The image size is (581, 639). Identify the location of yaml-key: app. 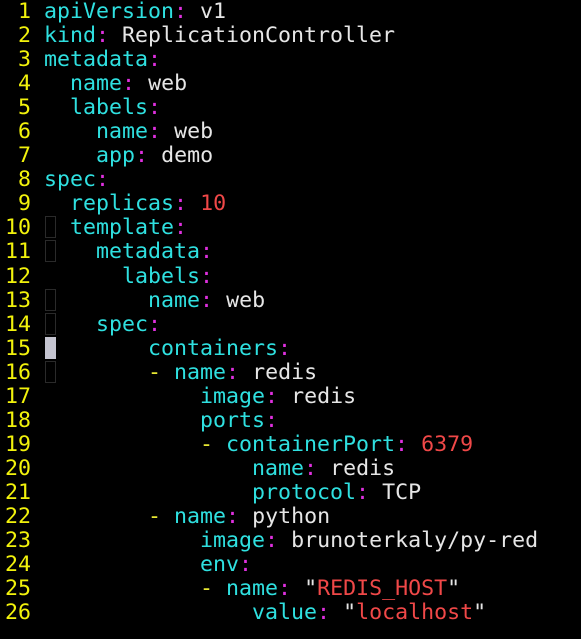
(116, 156).